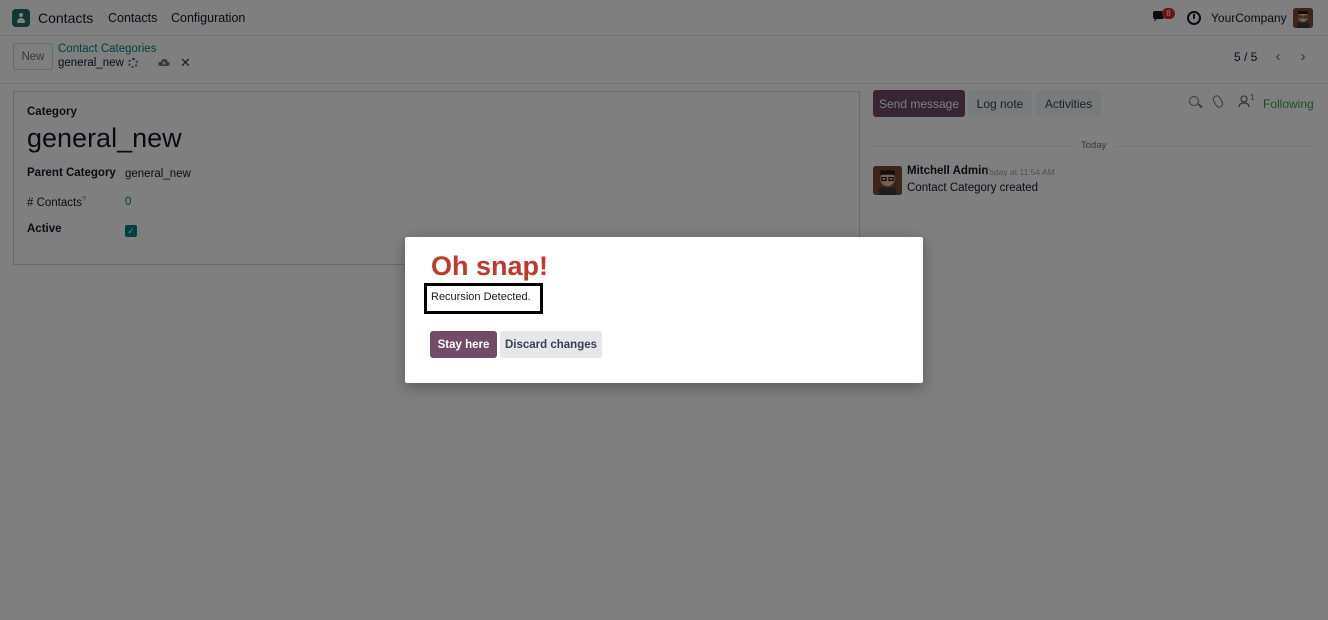 Image resolution: width=1328 pixels, height=620 pixels. What do you see at coordinates (551, 344) in the screenshot?
I see `discard-changes-button: Discard changes` at bounding box center [551, 344].